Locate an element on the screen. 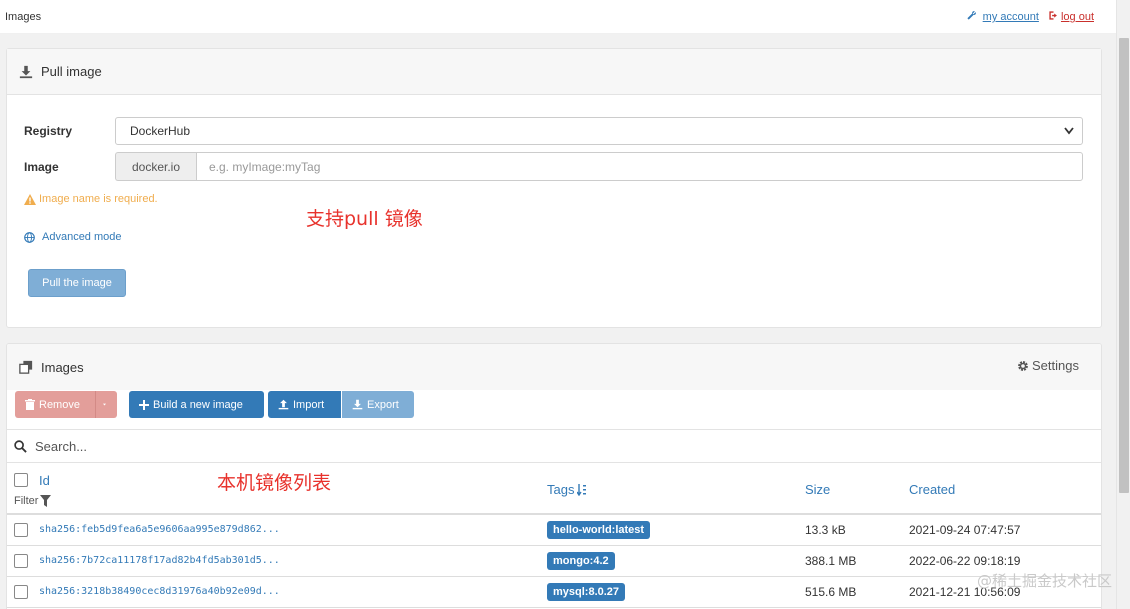  image-created: 2022-06-22 09:18:19 is located at coordinates (965, 561).